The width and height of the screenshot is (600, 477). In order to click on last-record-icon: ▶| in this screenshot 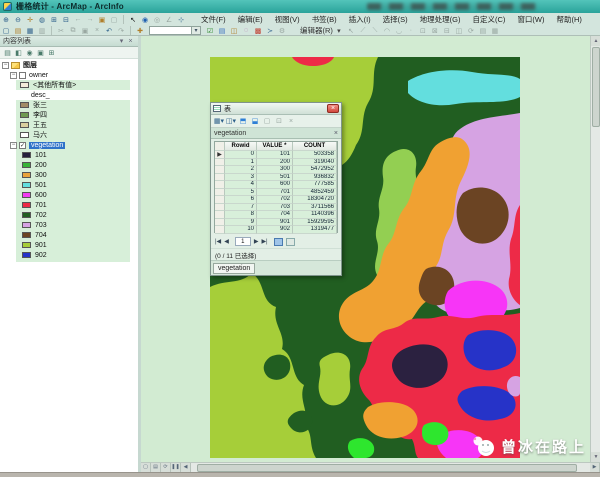, I will do `click(264, 241)`.